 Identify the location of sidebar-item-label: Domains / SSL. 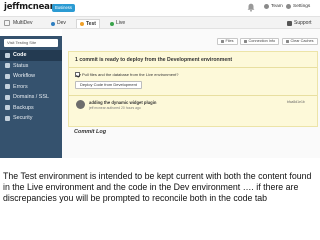
(31, 97).